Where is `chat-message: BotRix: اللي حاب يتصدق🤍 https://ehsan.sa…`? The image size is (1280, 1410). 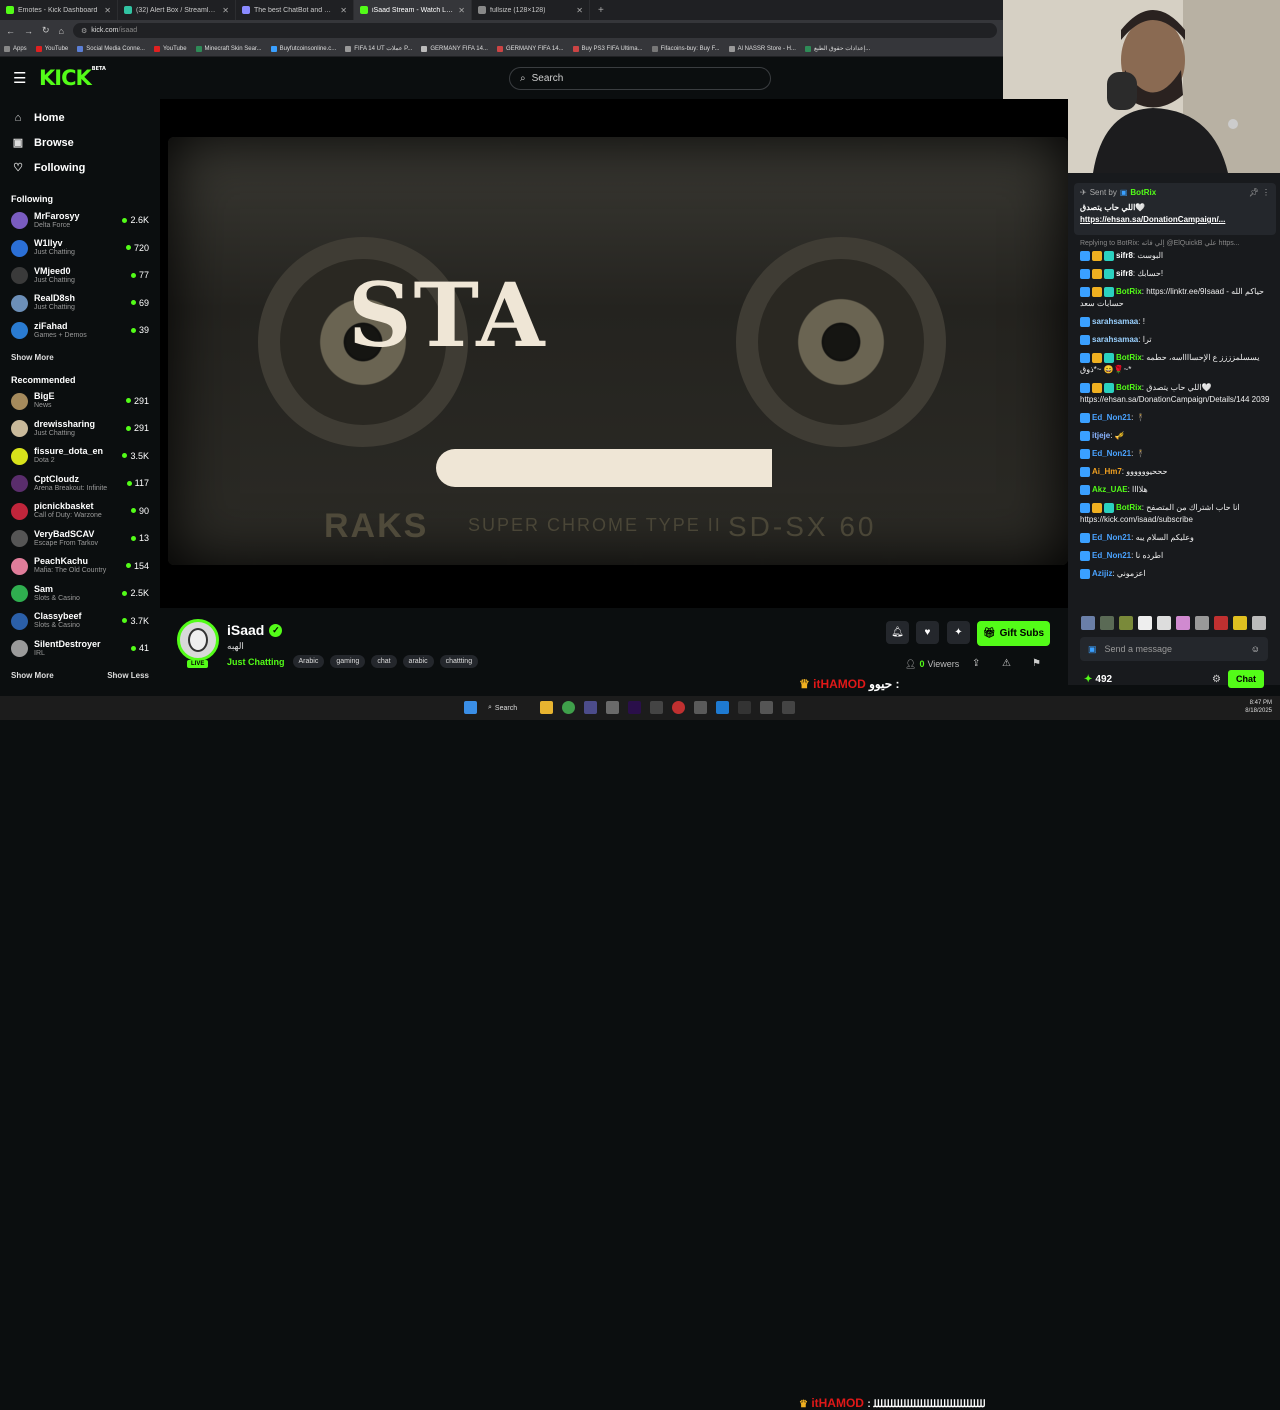 chat-message: BotRix: اللي حاب يتصدق🤍 https://ehsan.sa… is located at coordinates (1178, 394).